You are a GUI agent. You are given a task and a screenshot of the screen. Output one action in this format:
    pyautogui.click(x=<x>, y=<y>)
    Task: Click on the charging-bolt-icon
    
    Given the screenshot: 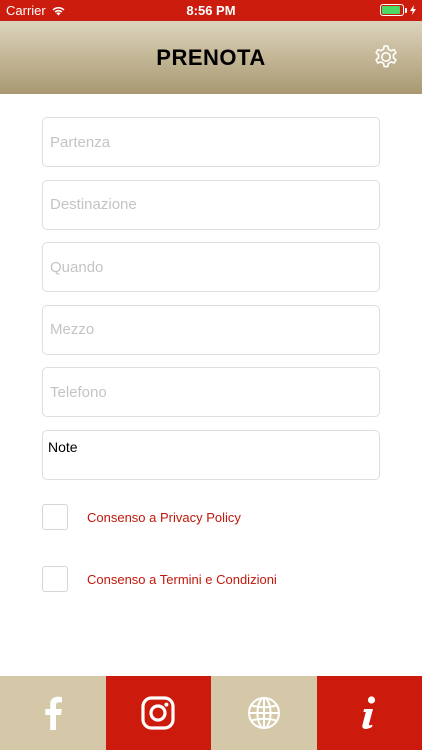 What is the action you would take?
    pyautogui.click(x=413, y=10)
    